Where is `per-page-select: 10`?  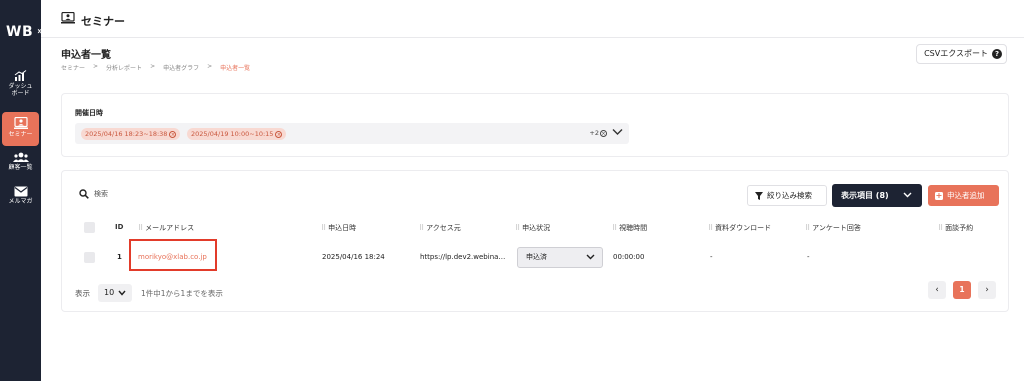
per-page-select: 10 is located at coordinates (115, 293).